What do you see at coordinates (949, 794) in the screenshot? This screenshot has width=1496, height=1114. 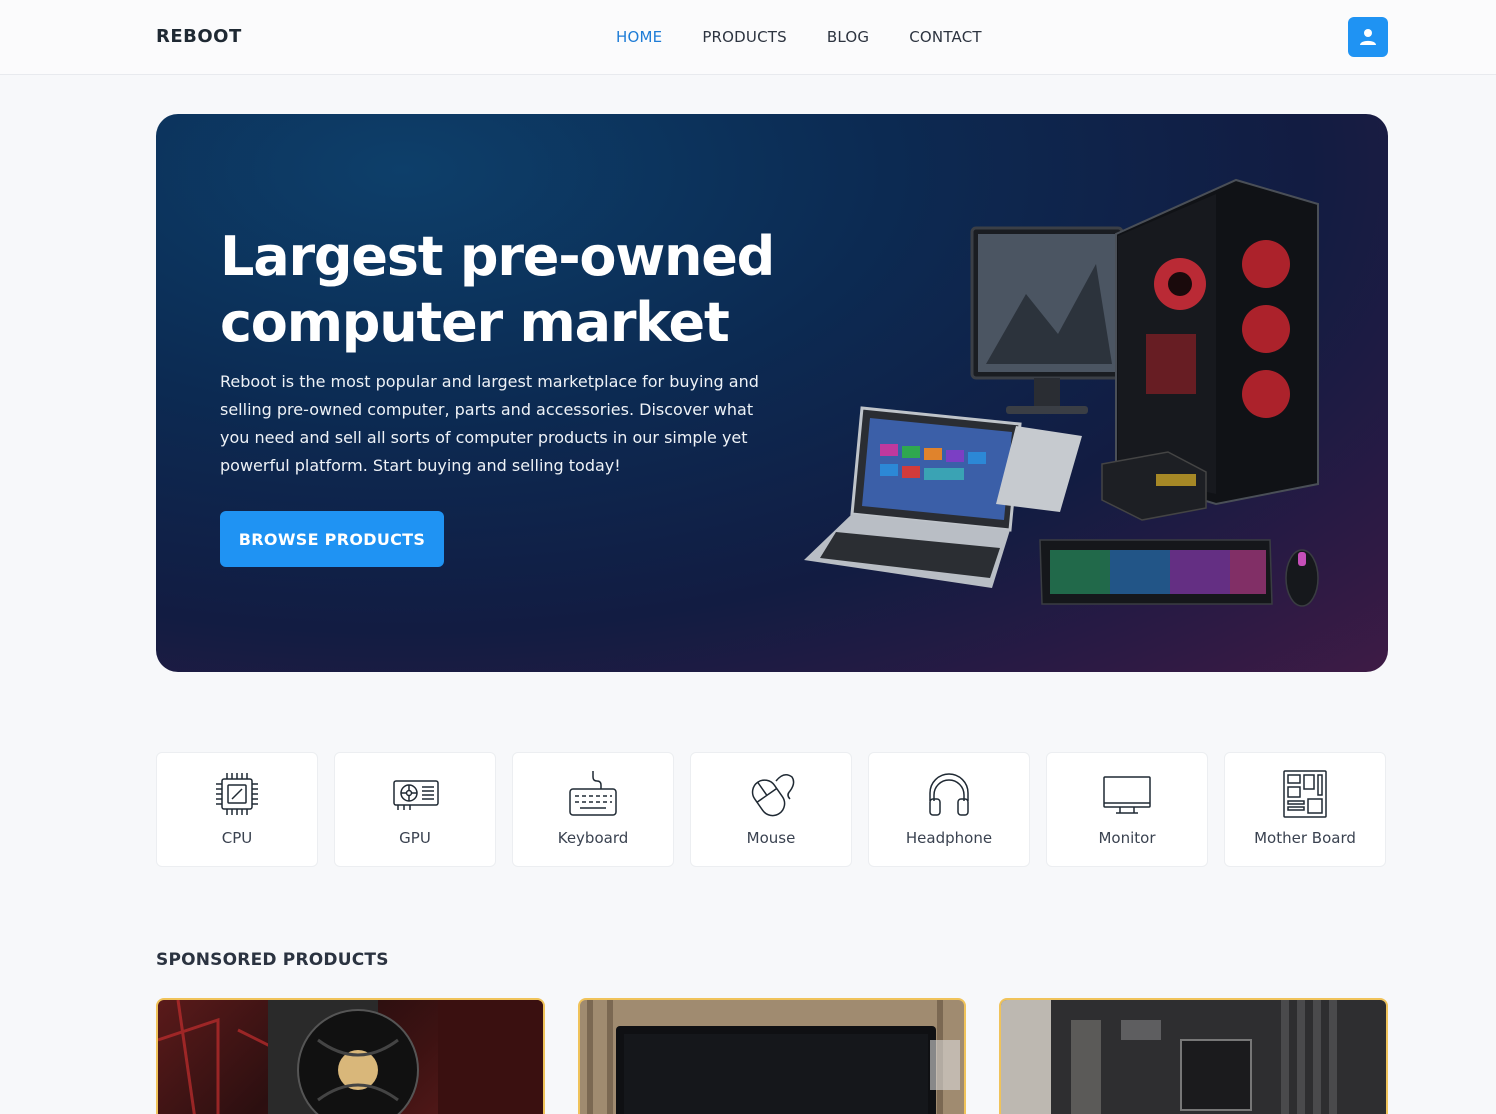 I see `headphone-icon` at bounding box center [949, 794].